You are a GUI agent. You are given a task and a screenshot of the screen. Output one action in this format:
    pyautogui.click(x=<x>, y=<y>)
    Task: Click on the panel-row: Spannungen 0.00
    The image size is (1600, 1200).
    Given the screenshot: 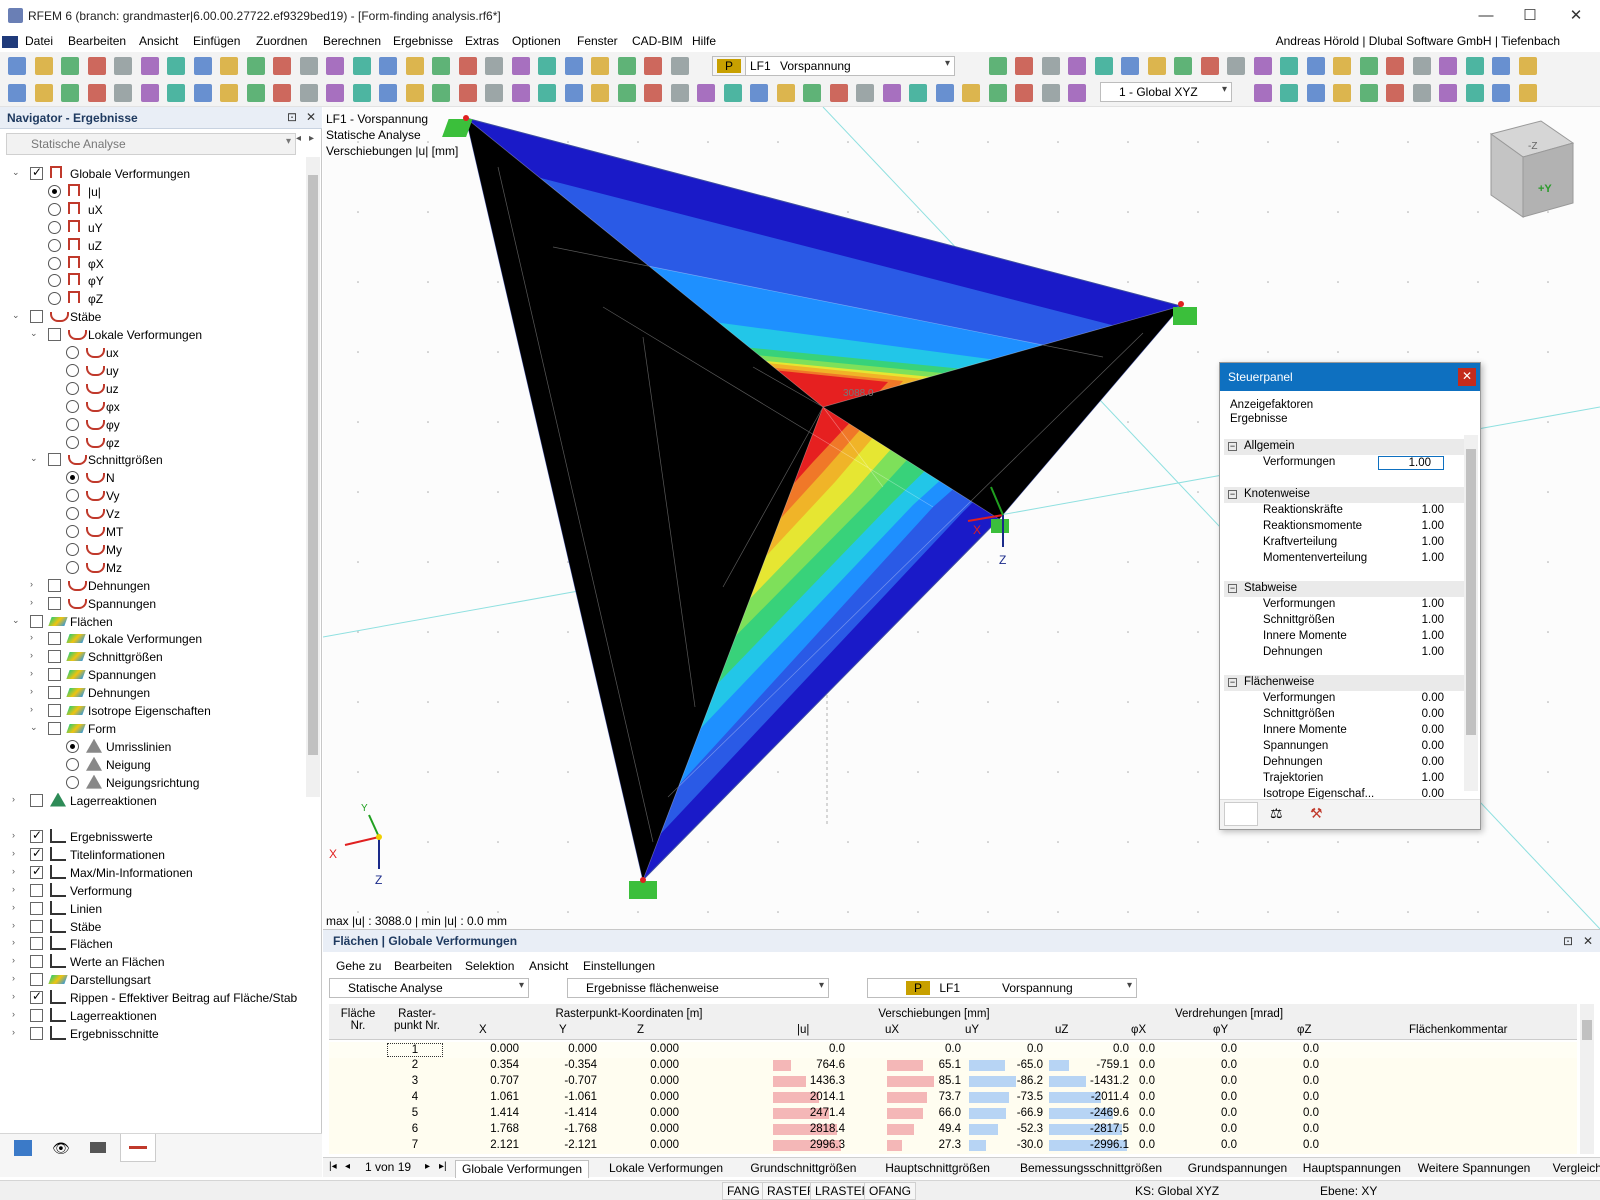 What is the action you would take?
    pyautogui.click(x=1342, y=747)
    